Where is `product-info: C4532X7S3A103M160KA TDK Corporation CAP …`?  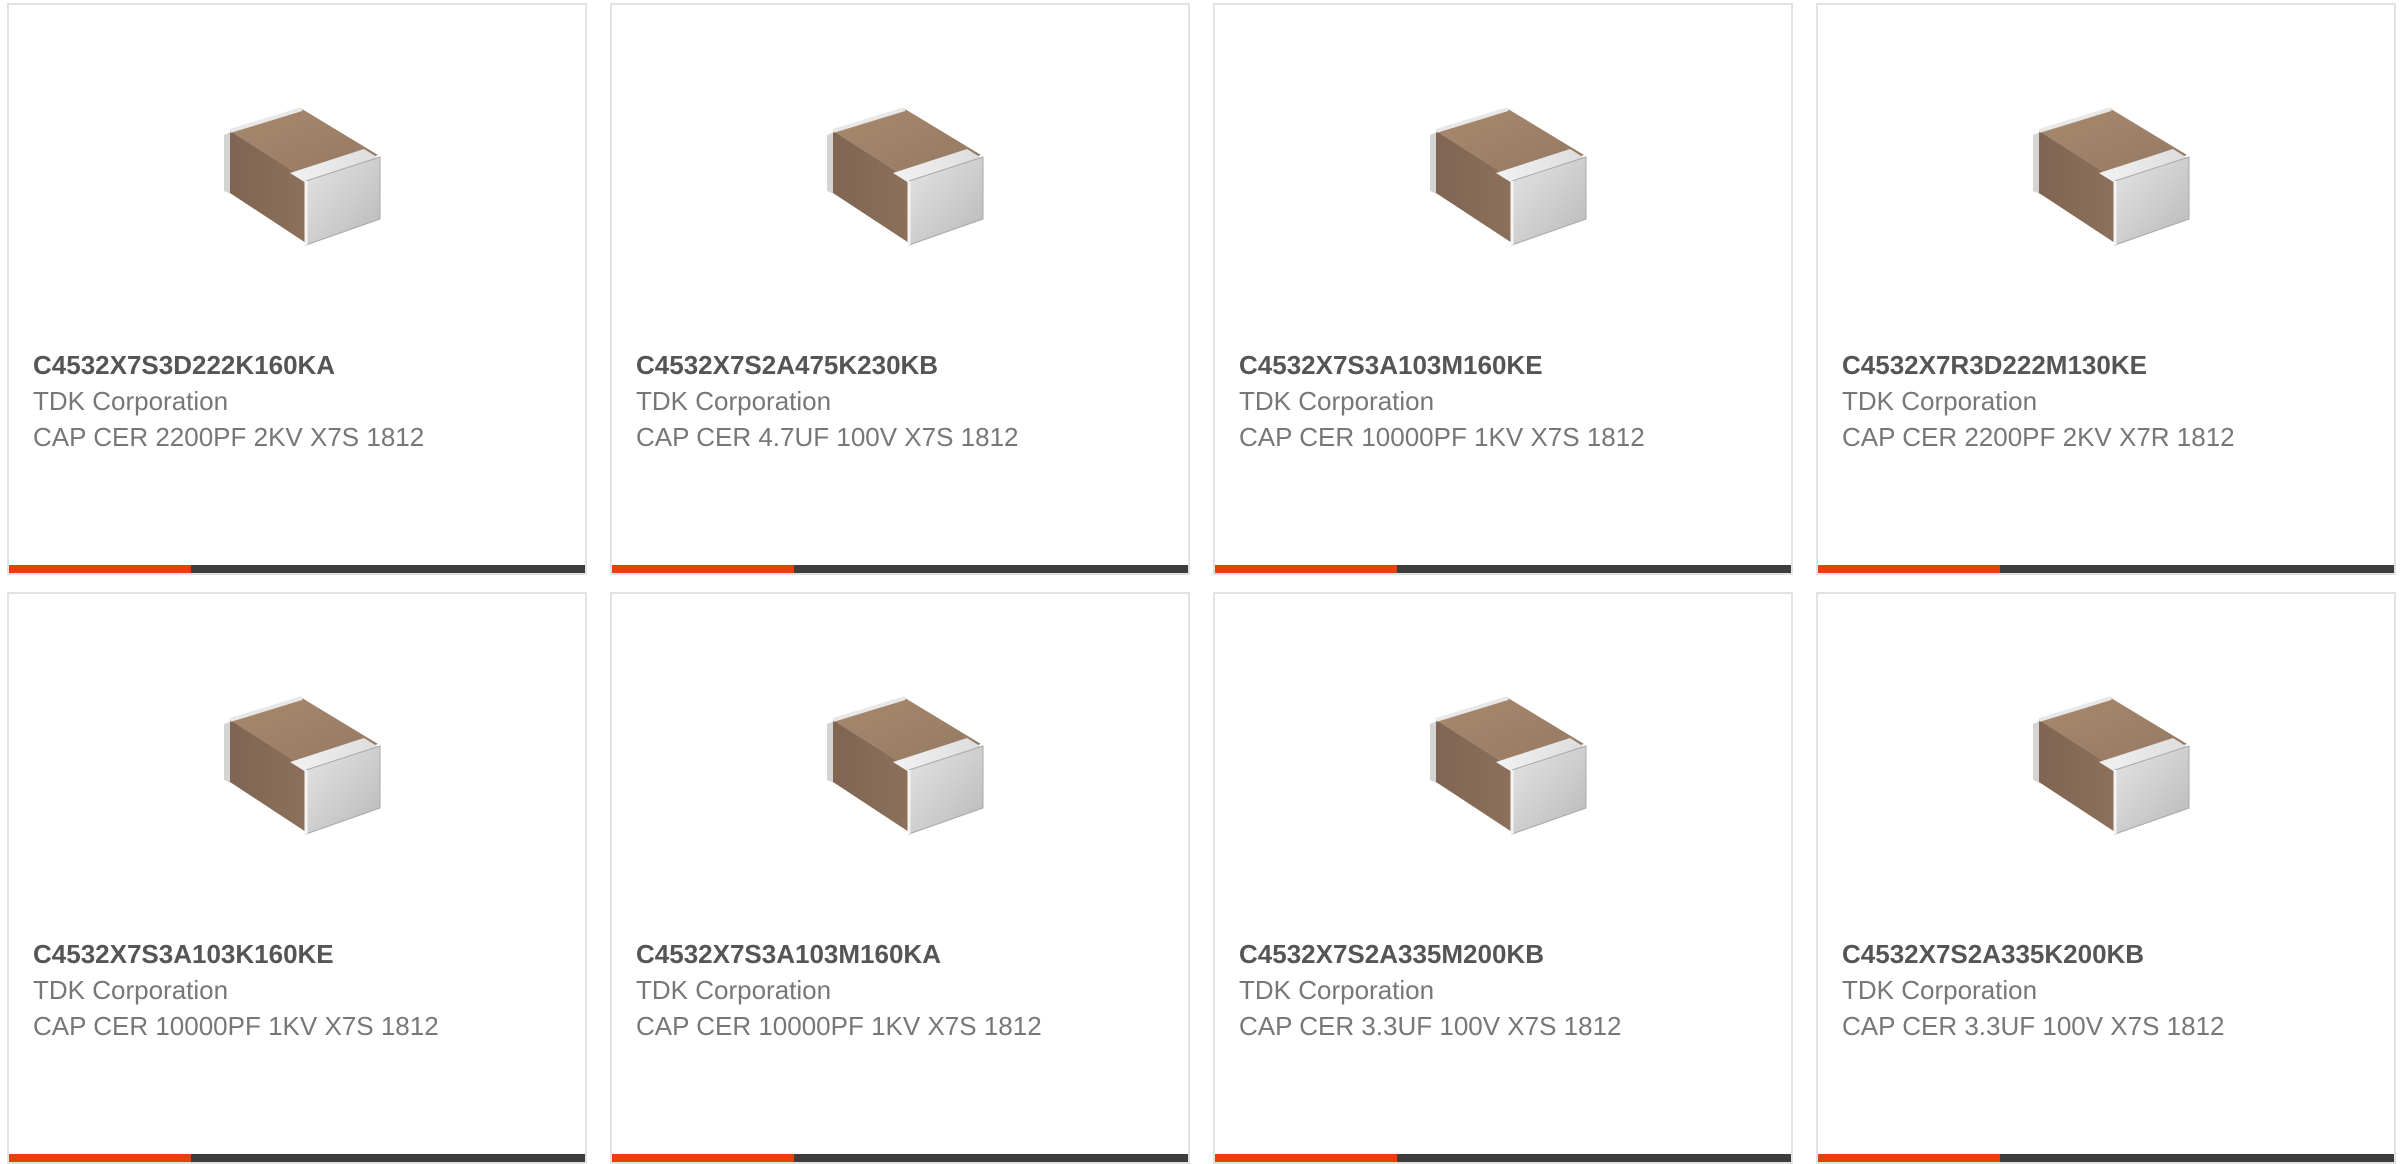
product-info: C4532X7S3A103M160KA TDK Corporation CAP … is located at coordinates (856, 990).